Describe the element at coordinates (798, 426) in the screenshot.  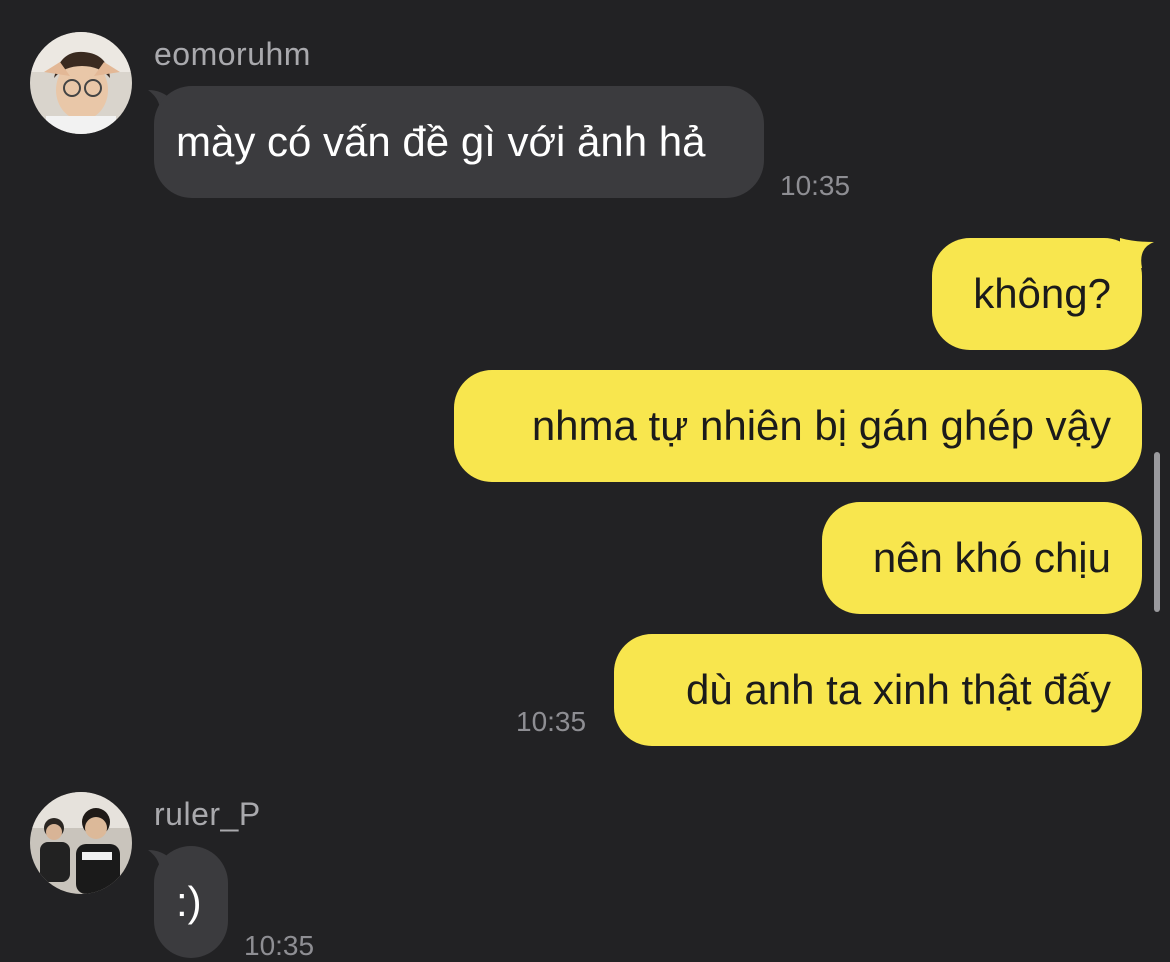
I see `outgoing-message-bubble: nhma tự nhiên bị gán ghép vậy` at that location.